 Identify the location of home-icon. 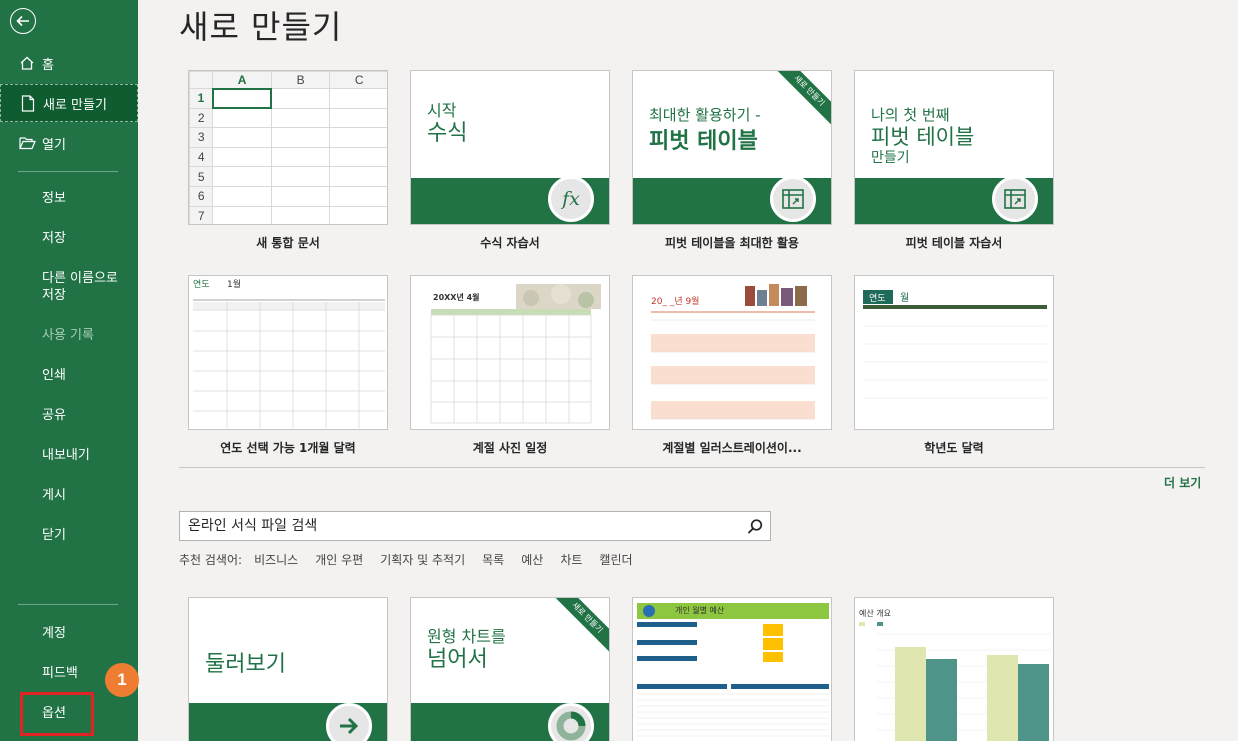
(27, 63).